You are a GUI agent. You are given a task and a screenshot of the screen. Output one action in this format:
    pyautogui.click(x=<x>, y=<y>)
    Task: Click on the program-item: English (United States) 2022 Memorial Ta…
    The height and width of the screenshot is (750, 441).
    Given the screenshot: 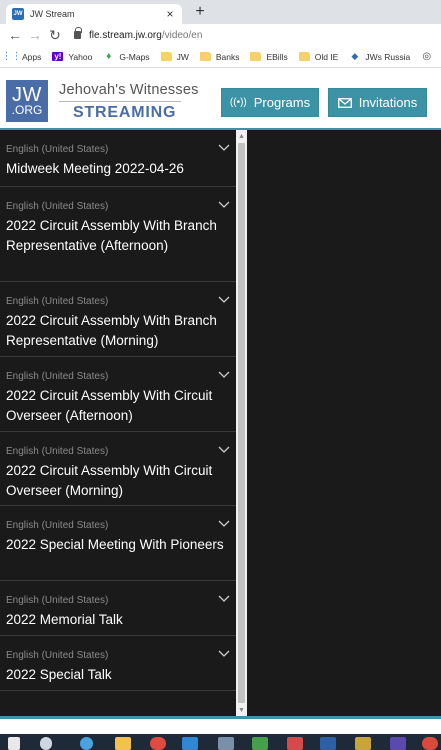 What is the action you would take?
    pyautogui.click(x=118, y=608)
    